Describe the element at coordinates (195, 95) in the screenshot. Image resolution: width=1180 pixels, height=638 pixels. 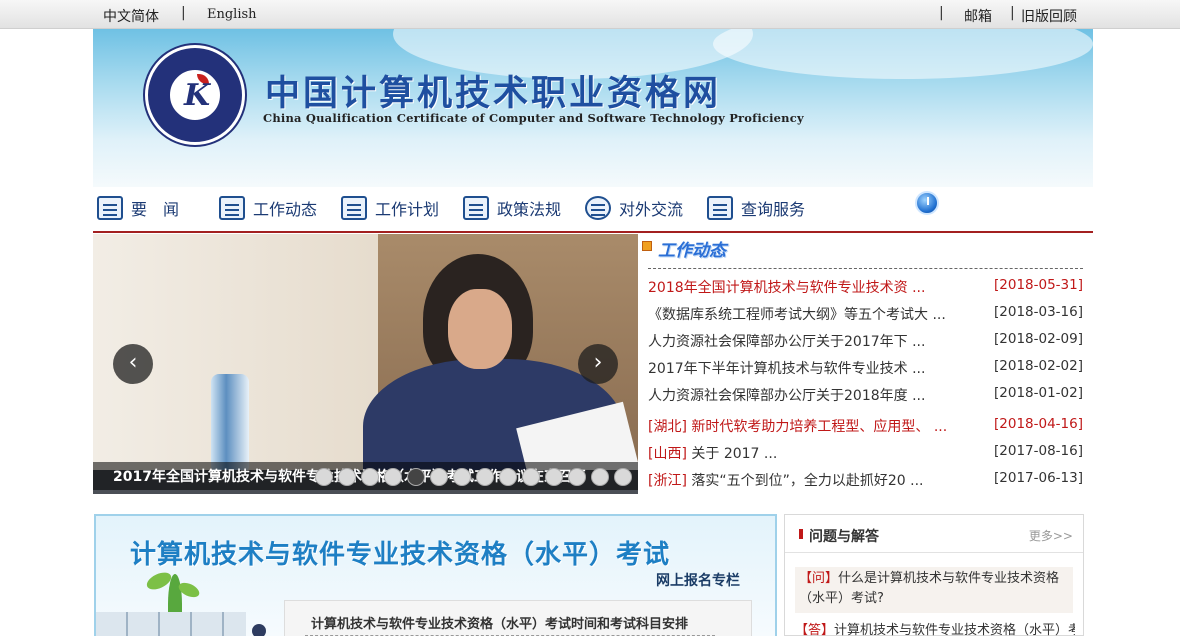
I see `site-logo: K` at that location.